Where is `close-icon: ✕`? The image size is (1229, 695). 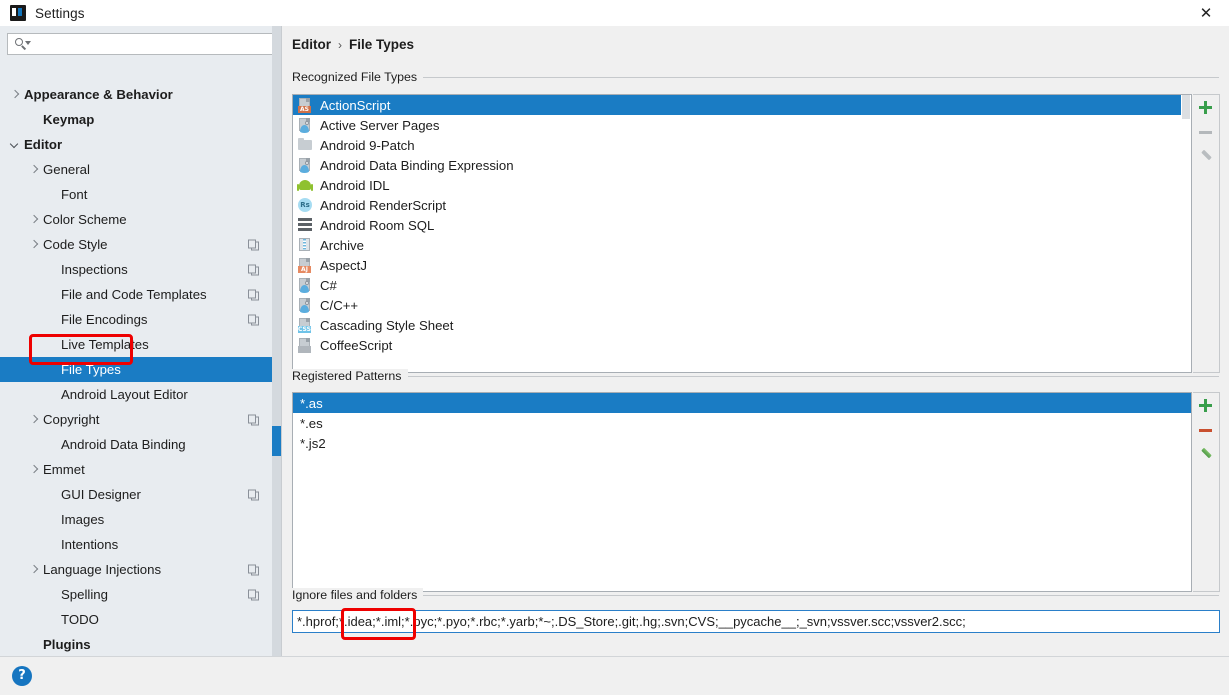
close-icon: ✕ is located at coordinates (1206, 13).